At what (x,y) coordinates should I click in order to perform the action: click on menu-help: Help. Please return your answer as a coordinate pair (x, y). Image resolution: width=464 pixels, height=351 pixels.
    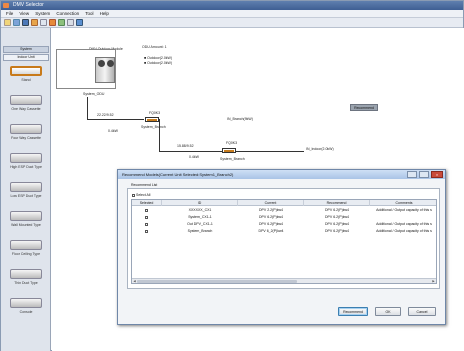
    Looking at the image, I should click on (104, 14).